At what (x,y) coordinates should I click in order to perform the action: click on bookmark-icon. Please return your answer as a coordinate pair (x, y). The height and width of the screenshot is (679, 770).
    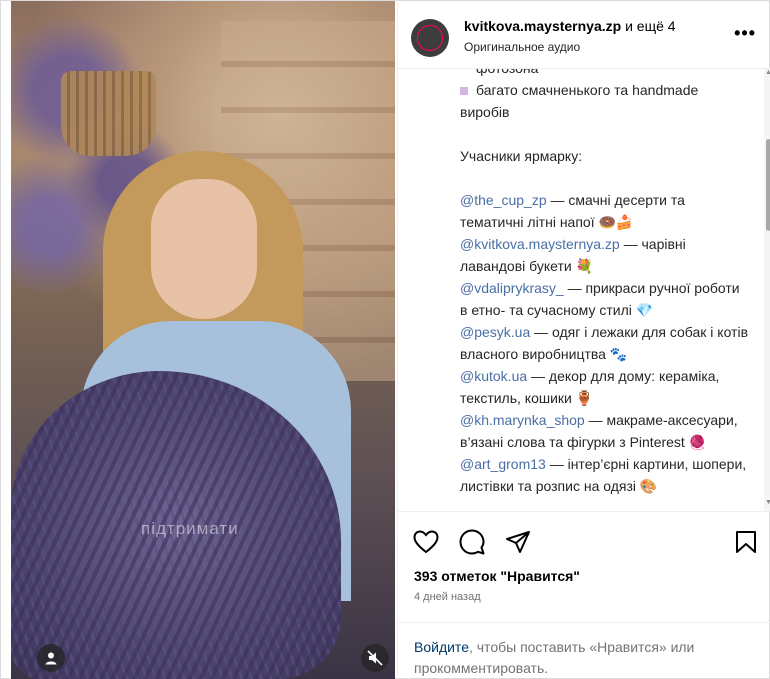
    Looking at the image, I should click on (746, 542).